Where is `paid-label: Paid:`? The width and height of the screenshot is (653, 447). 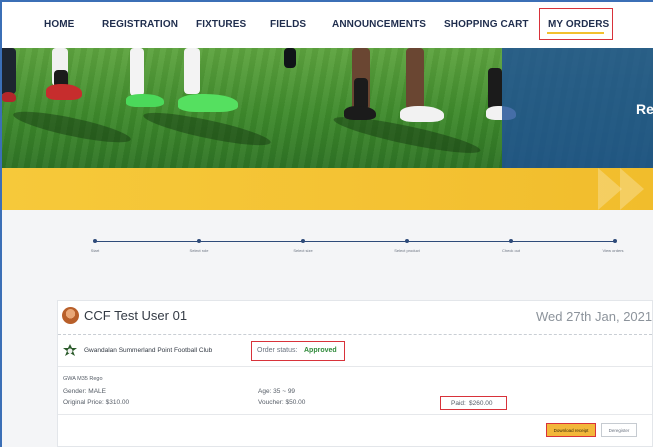
paid-label: Paid: is located at coordinates (458, 403).